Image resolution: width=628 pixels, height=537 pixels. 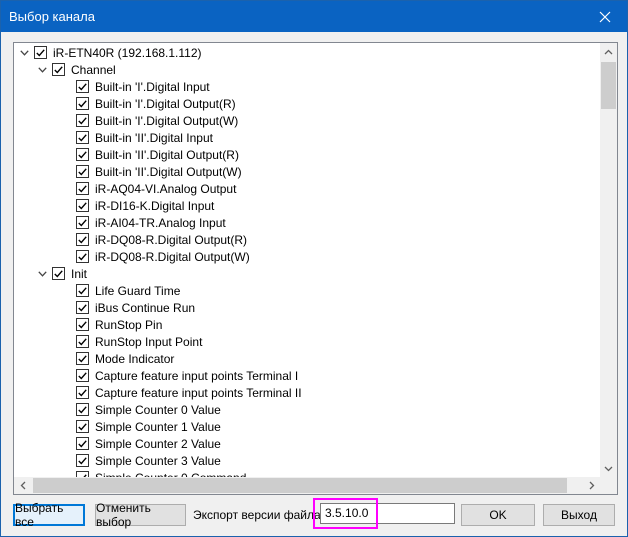 What do you see at coordinates (168, 171) in the screenshot?
I see `tree-item-label: Built-in 'II'.Digital Output(W)` at bounding box center [168, 171].